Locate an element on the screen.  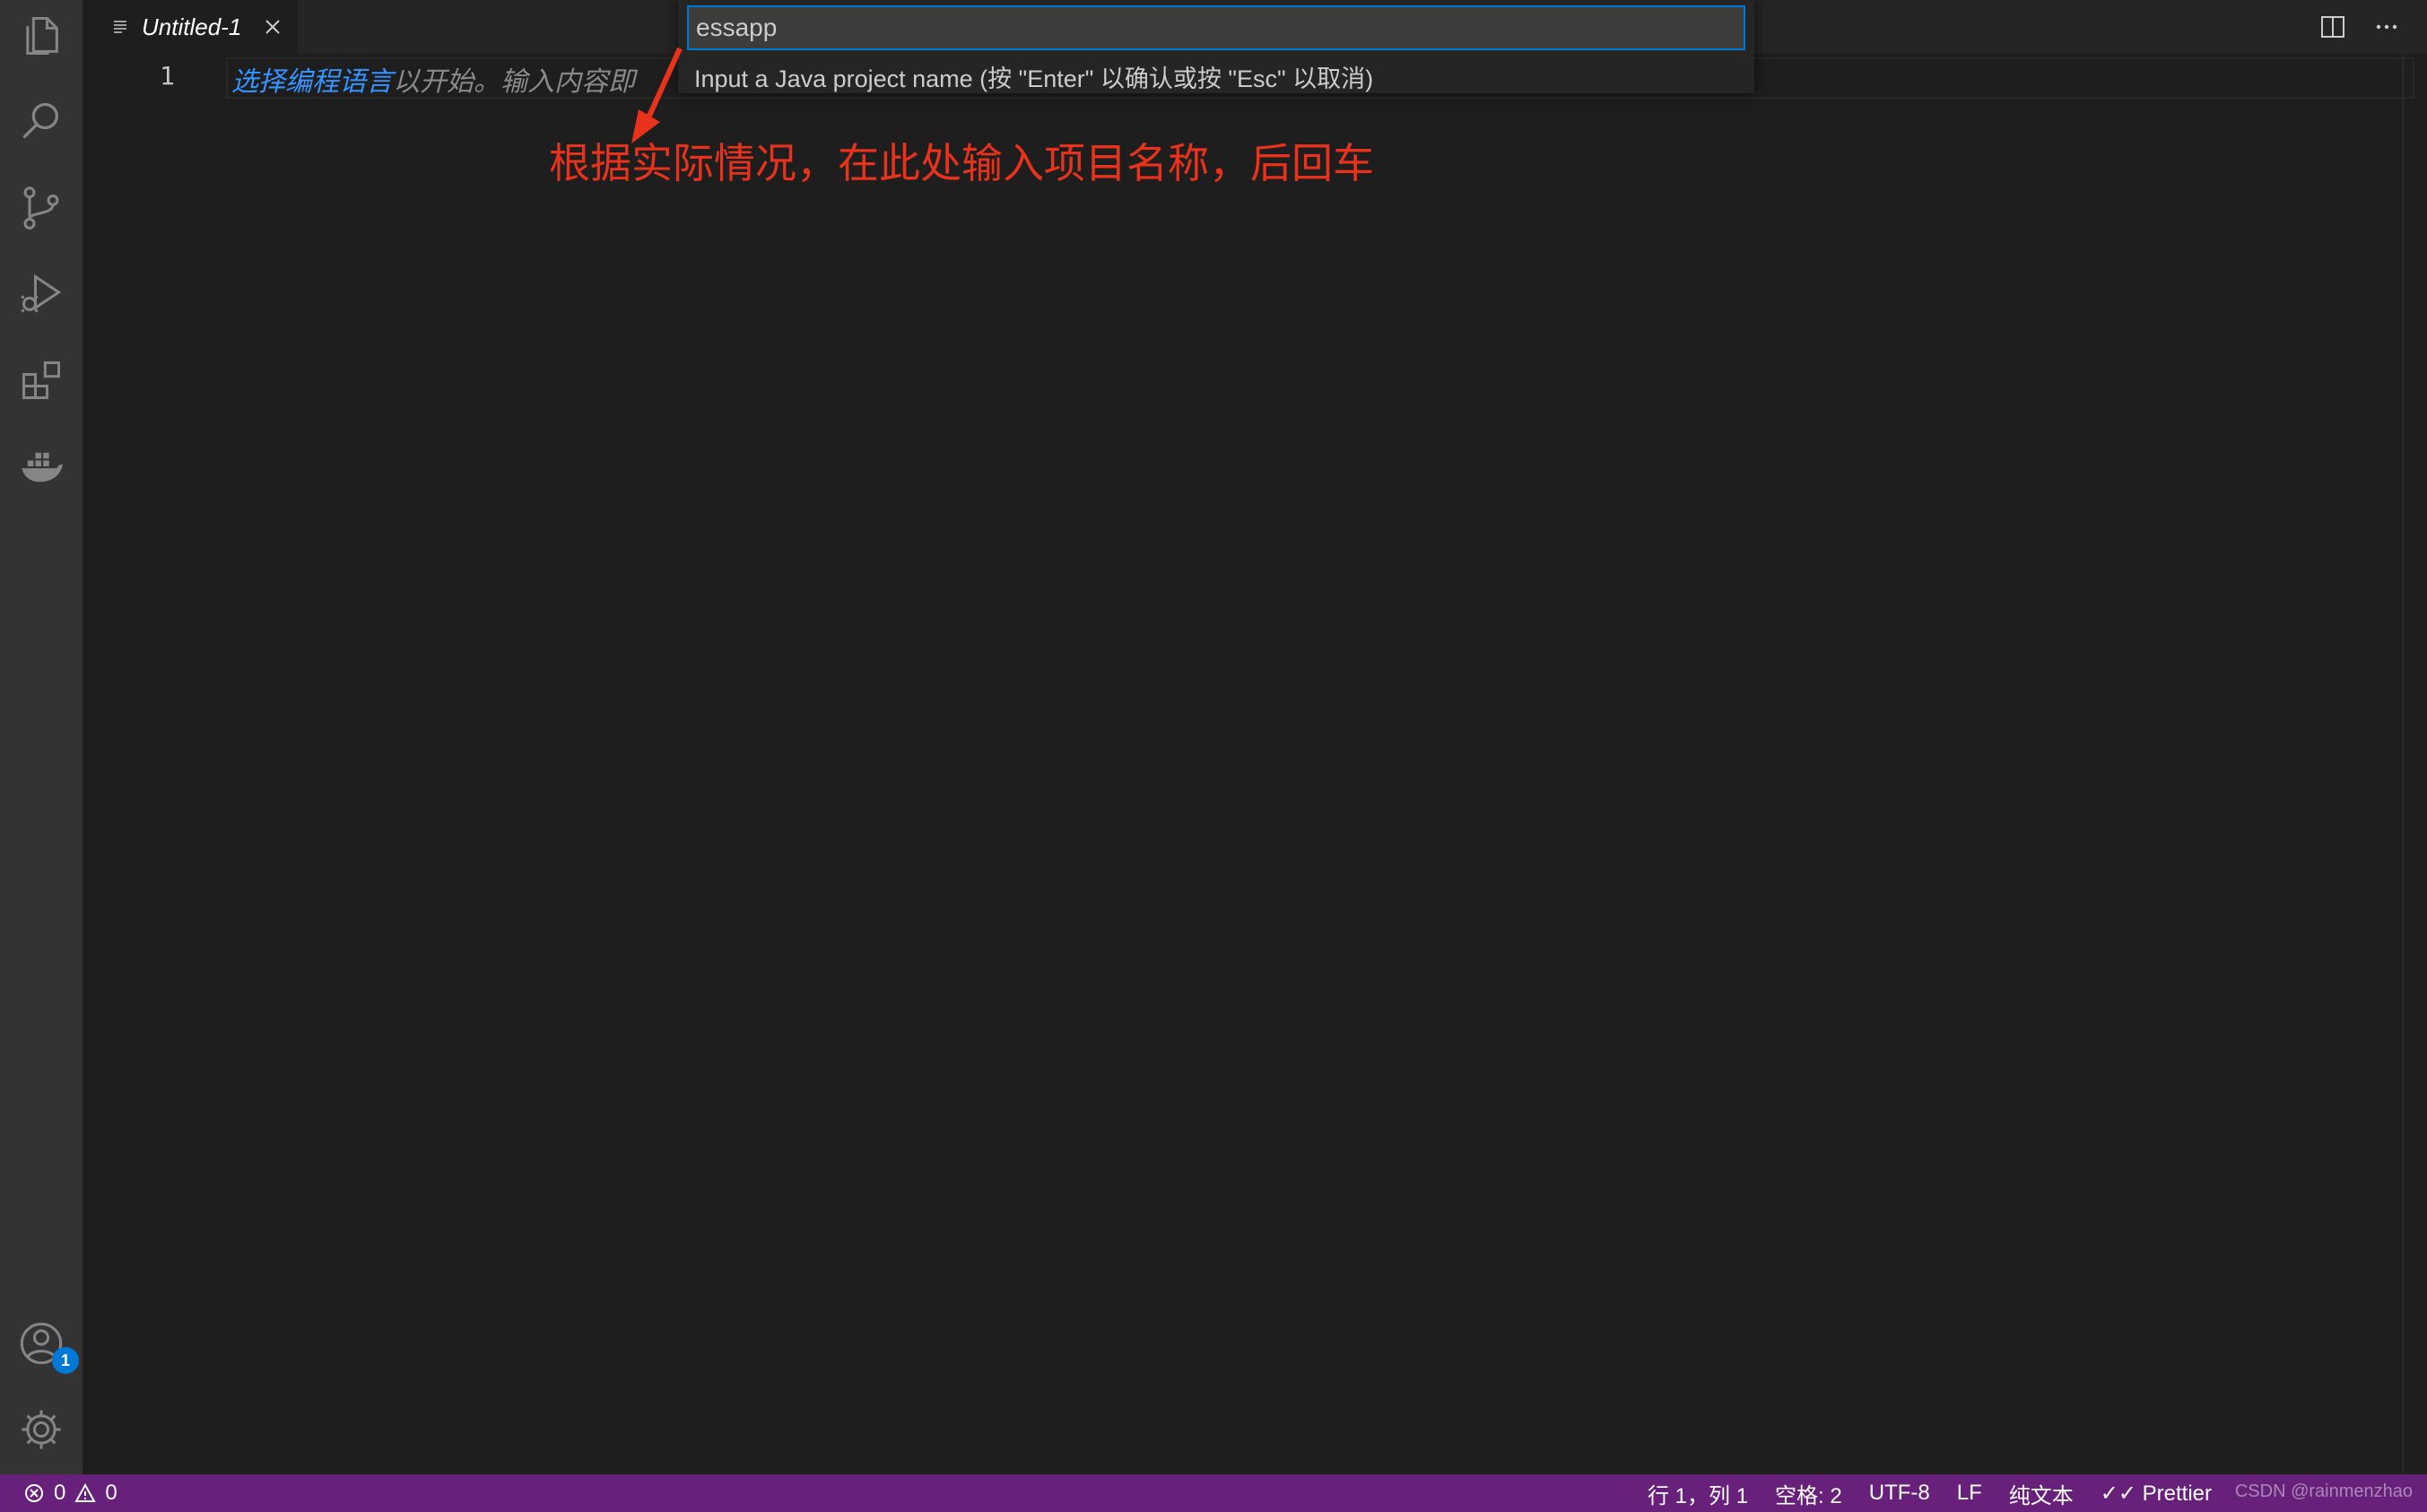
editor-placeholder: 选择编程语言以开始。输入内容即 is located at coordinates (433, 79).